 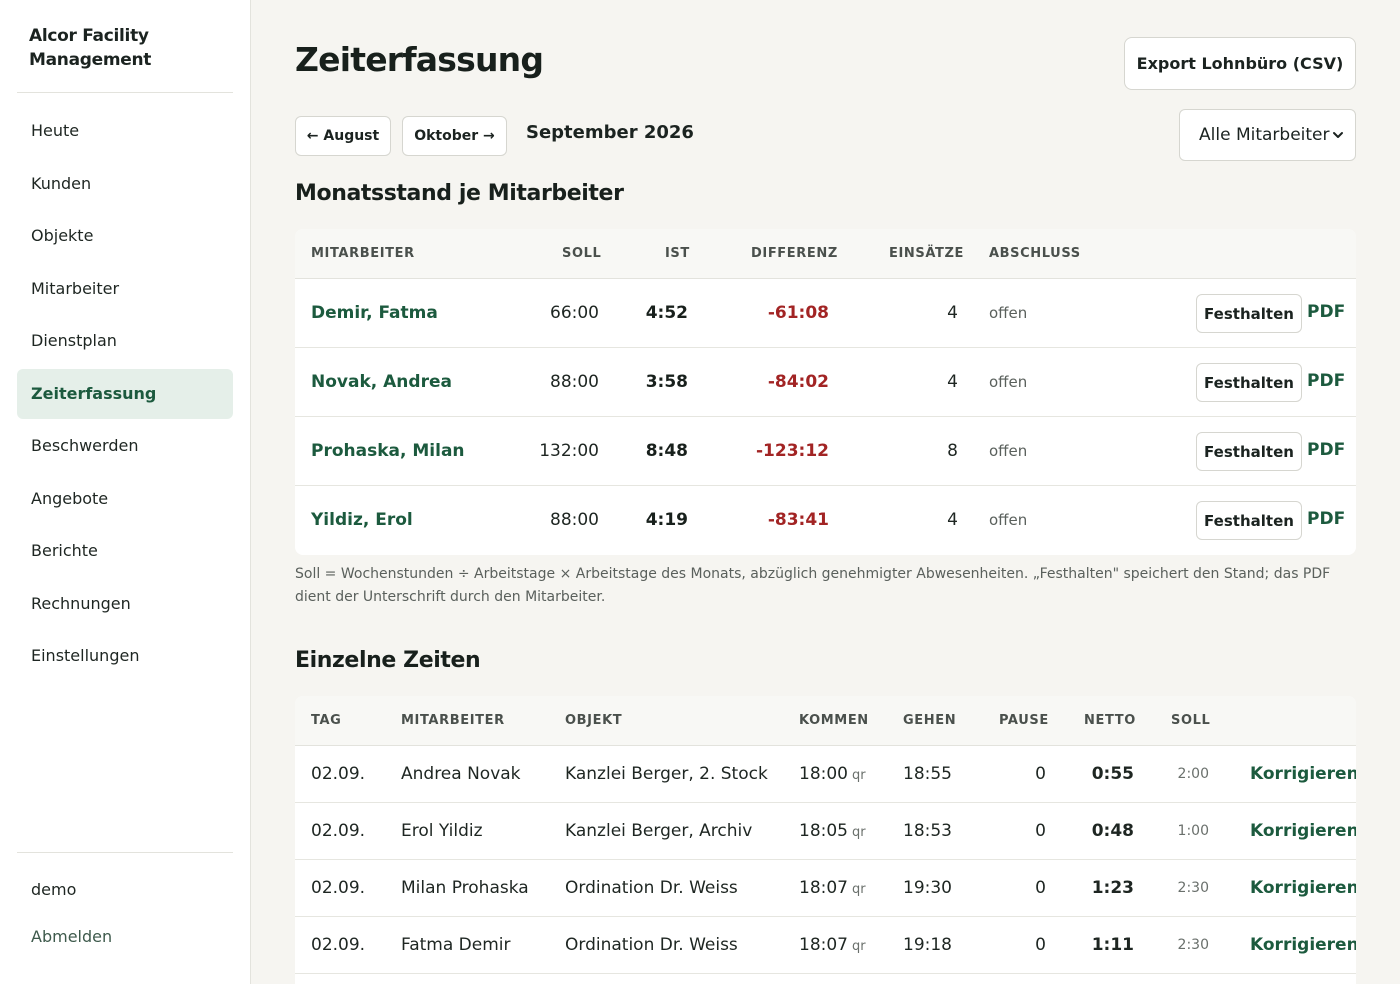 I want to click on diff-value: -123:12, so click(x=792, y=451).